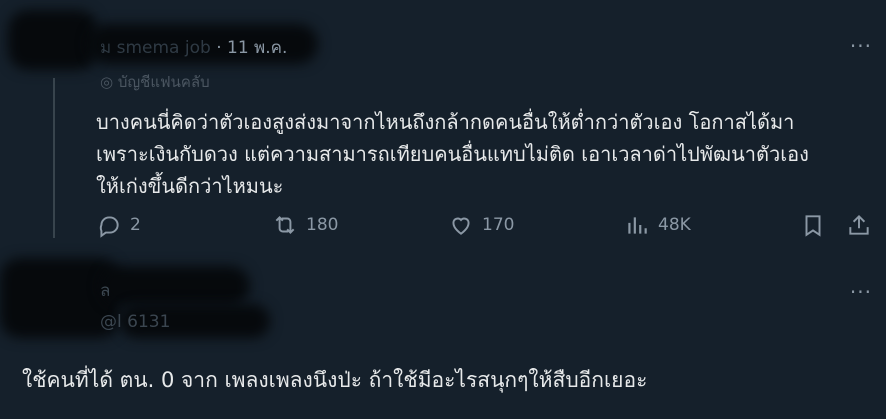 Image resolution: width=886 pixels, height=419 pixels. Describe the element at coordinates (322, 225) in the screenshot. I see `retweet-count: 180` at that location.